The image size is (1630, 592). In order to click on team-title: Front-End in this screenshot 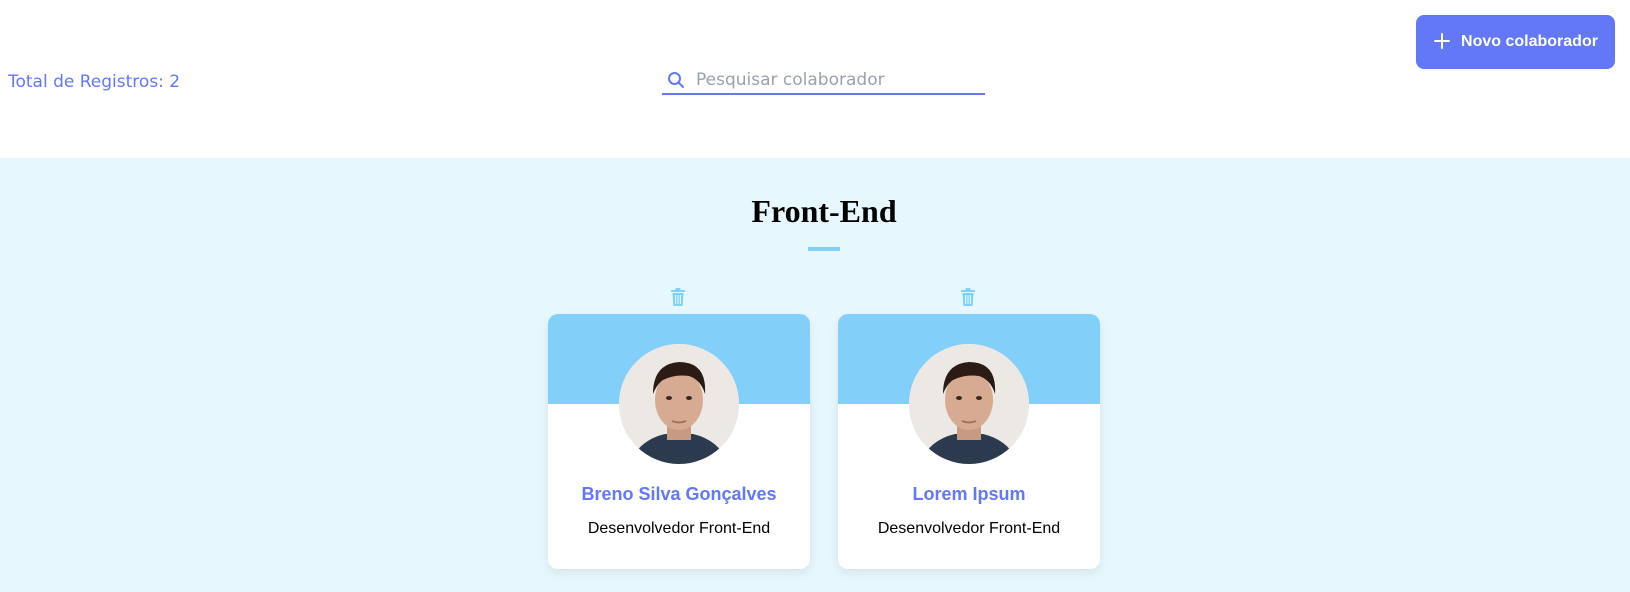, I will do `click(824, 211)`.